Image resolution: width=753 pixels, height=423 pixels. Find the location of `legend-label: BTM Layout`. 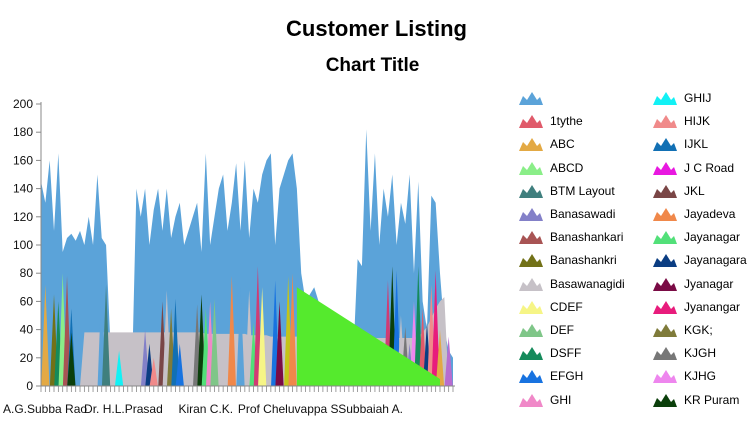

legend-label: BTM Layout is located at coordinates (582, 190).